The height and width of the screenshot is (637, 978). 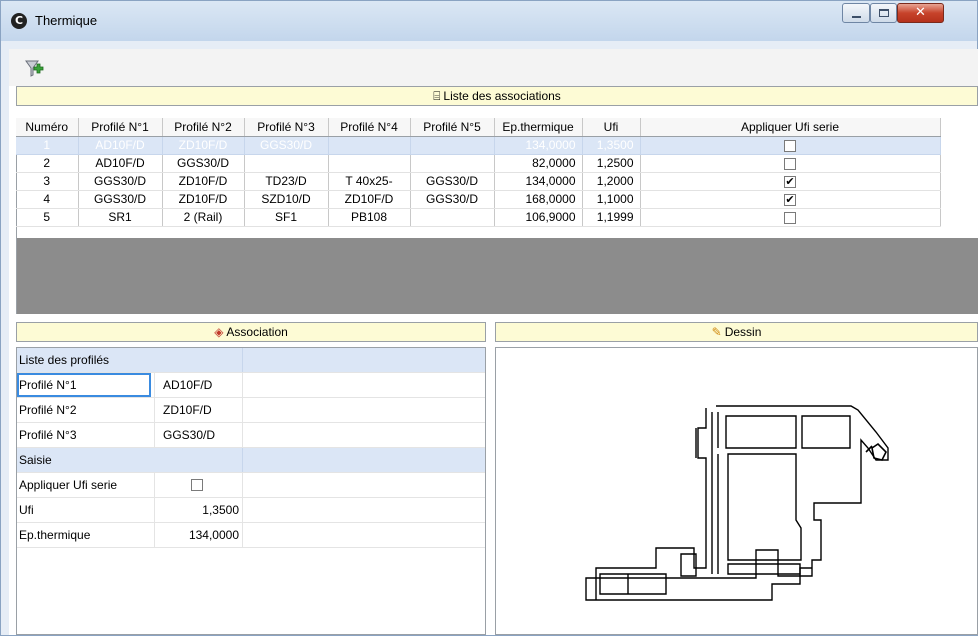 I want to click on col-appliquer: Appliquer Ufi serie, so click(x=790, y=127).